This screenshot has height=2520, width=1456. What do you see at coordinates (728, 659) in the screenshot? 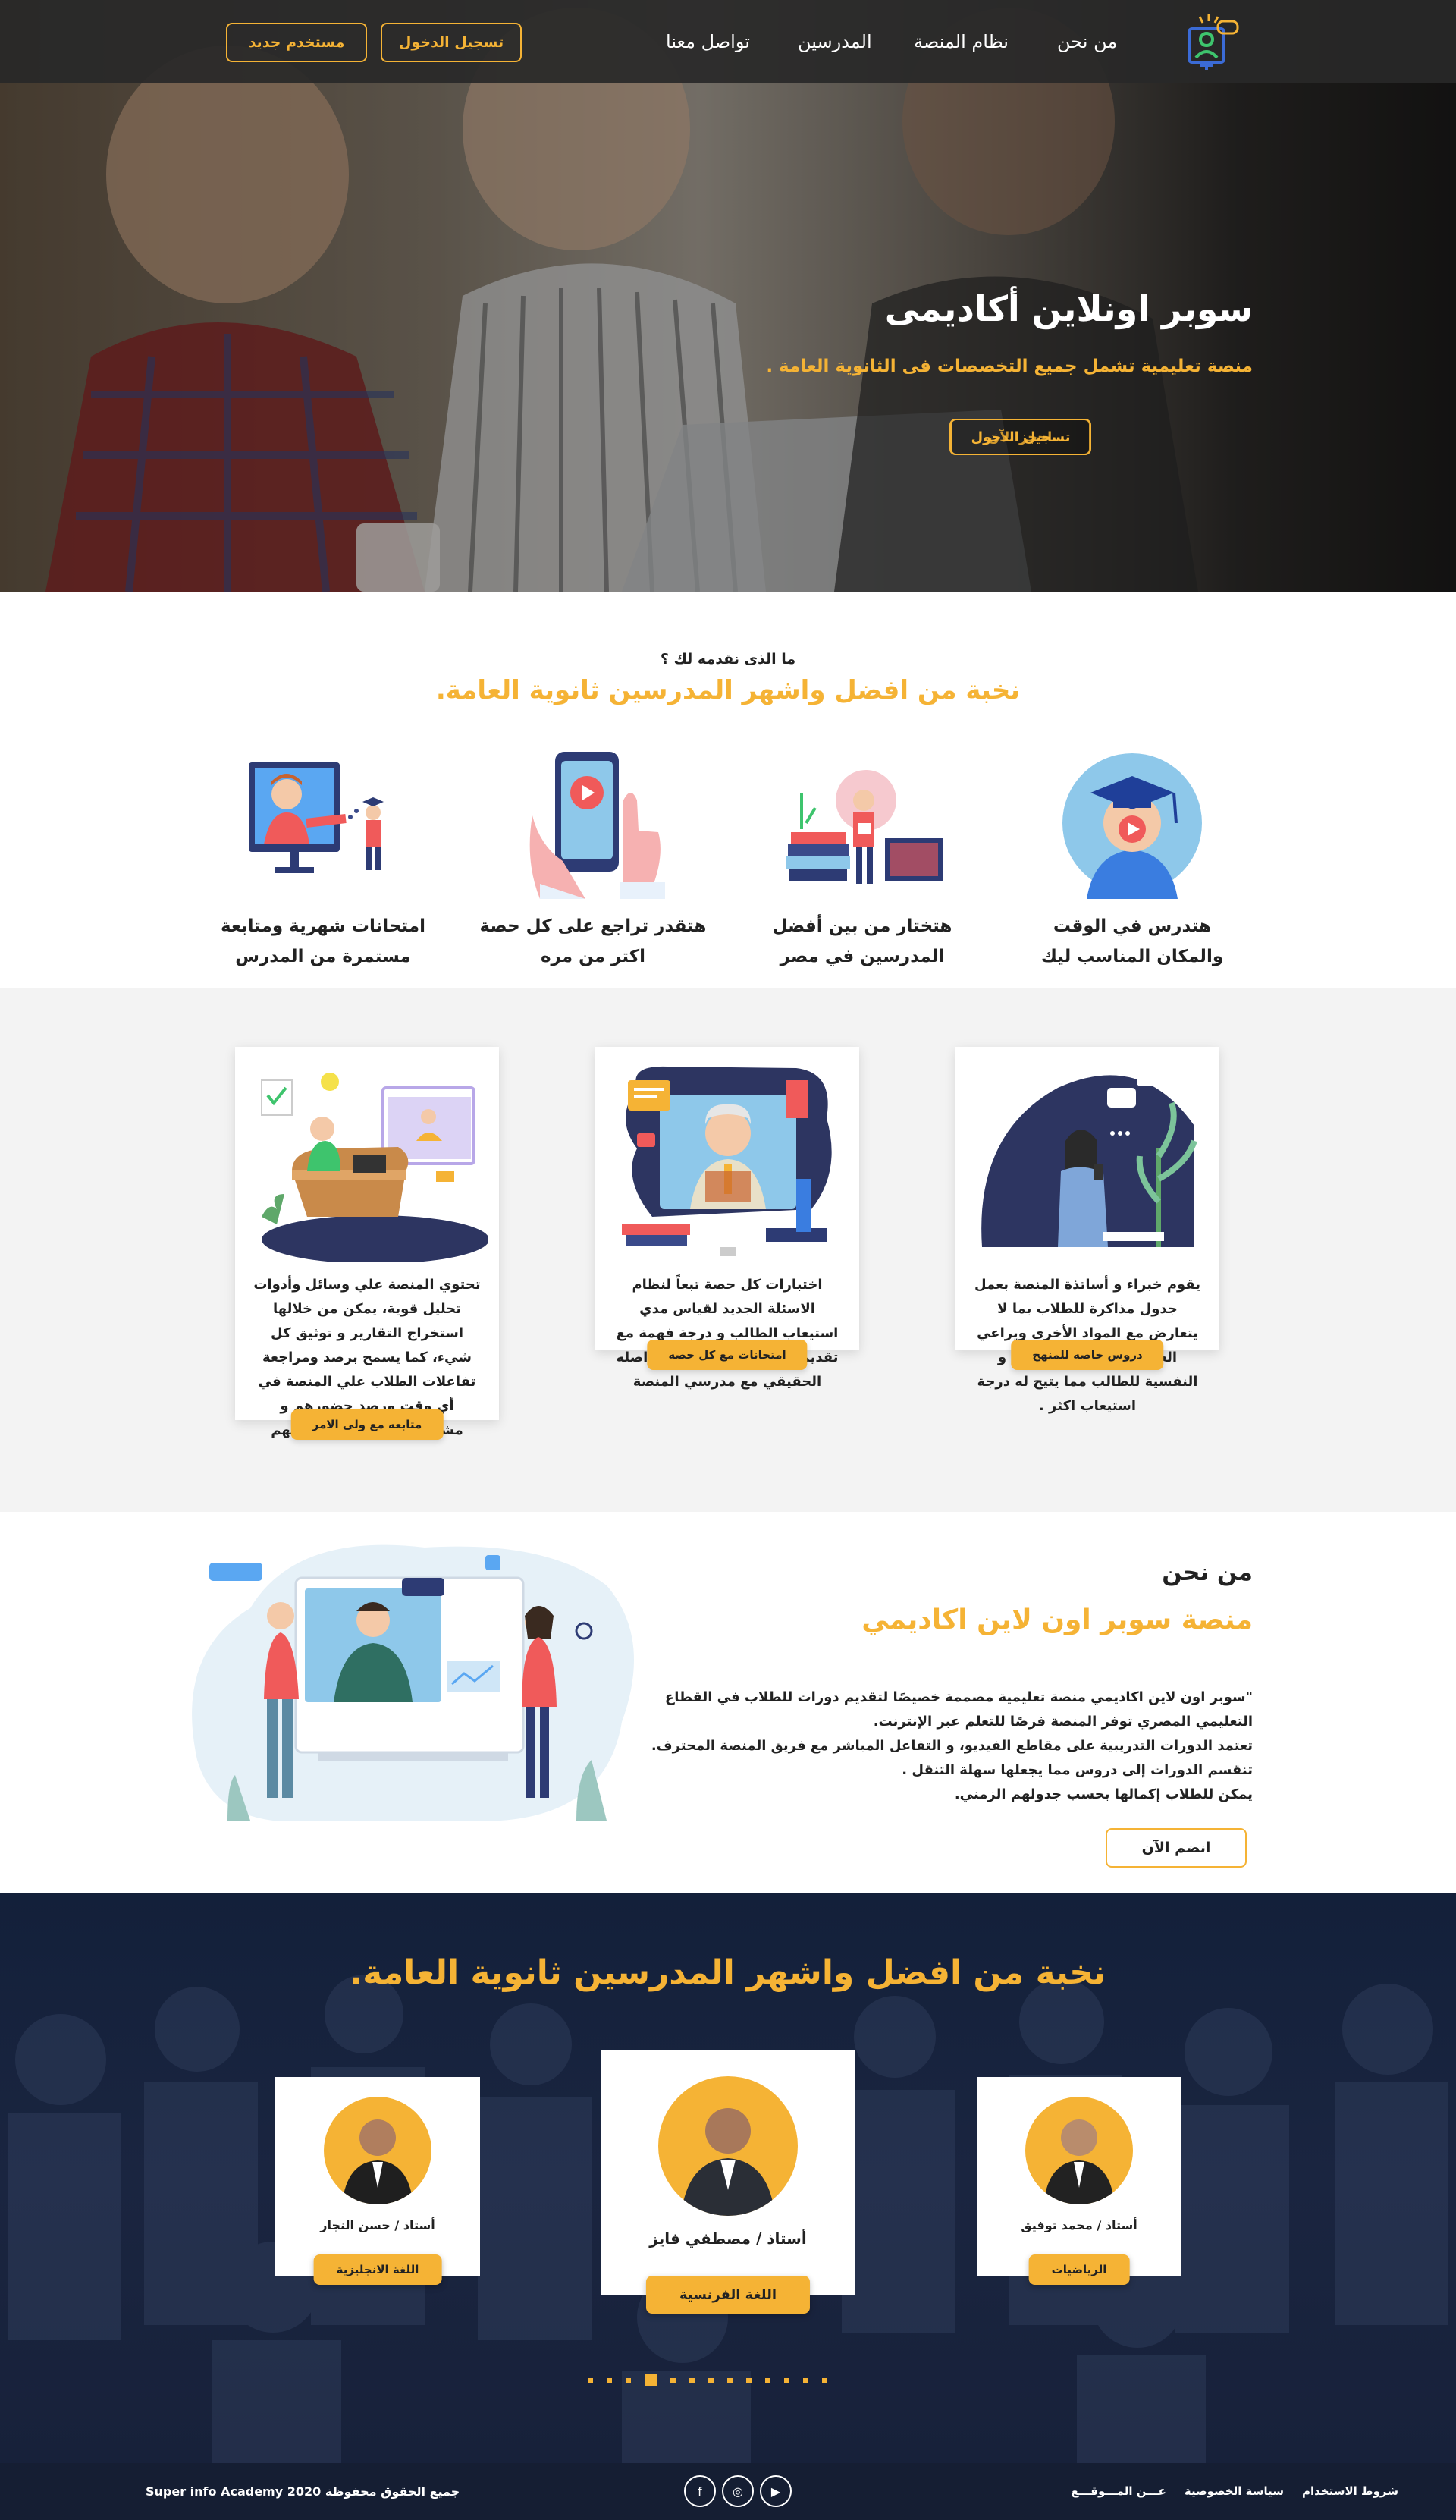
I see `offer-question: ما الذى نقدمه لك ؟` at bounding box center [728, 659].